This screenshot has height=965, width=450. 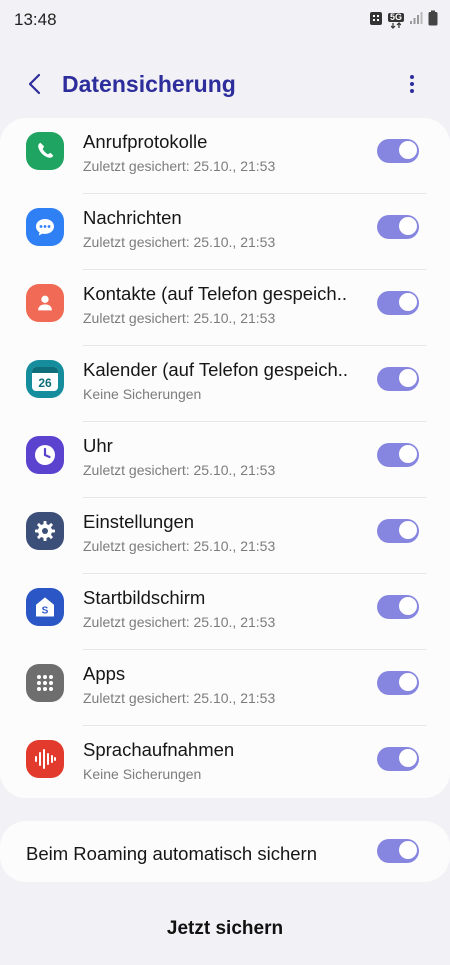 I want to click on building-icon, so click(x=376, y=20).